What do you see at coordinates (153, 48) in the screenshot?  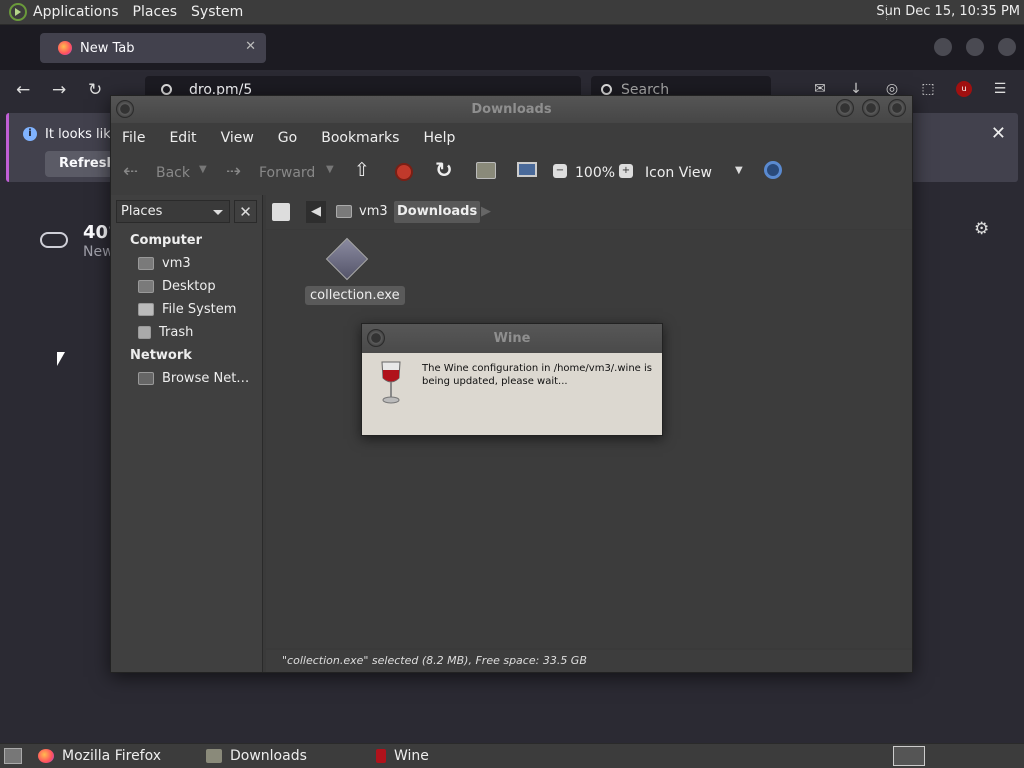 I see `tab-new-tab: New Tab ✕` at bounding box center [153, 48].